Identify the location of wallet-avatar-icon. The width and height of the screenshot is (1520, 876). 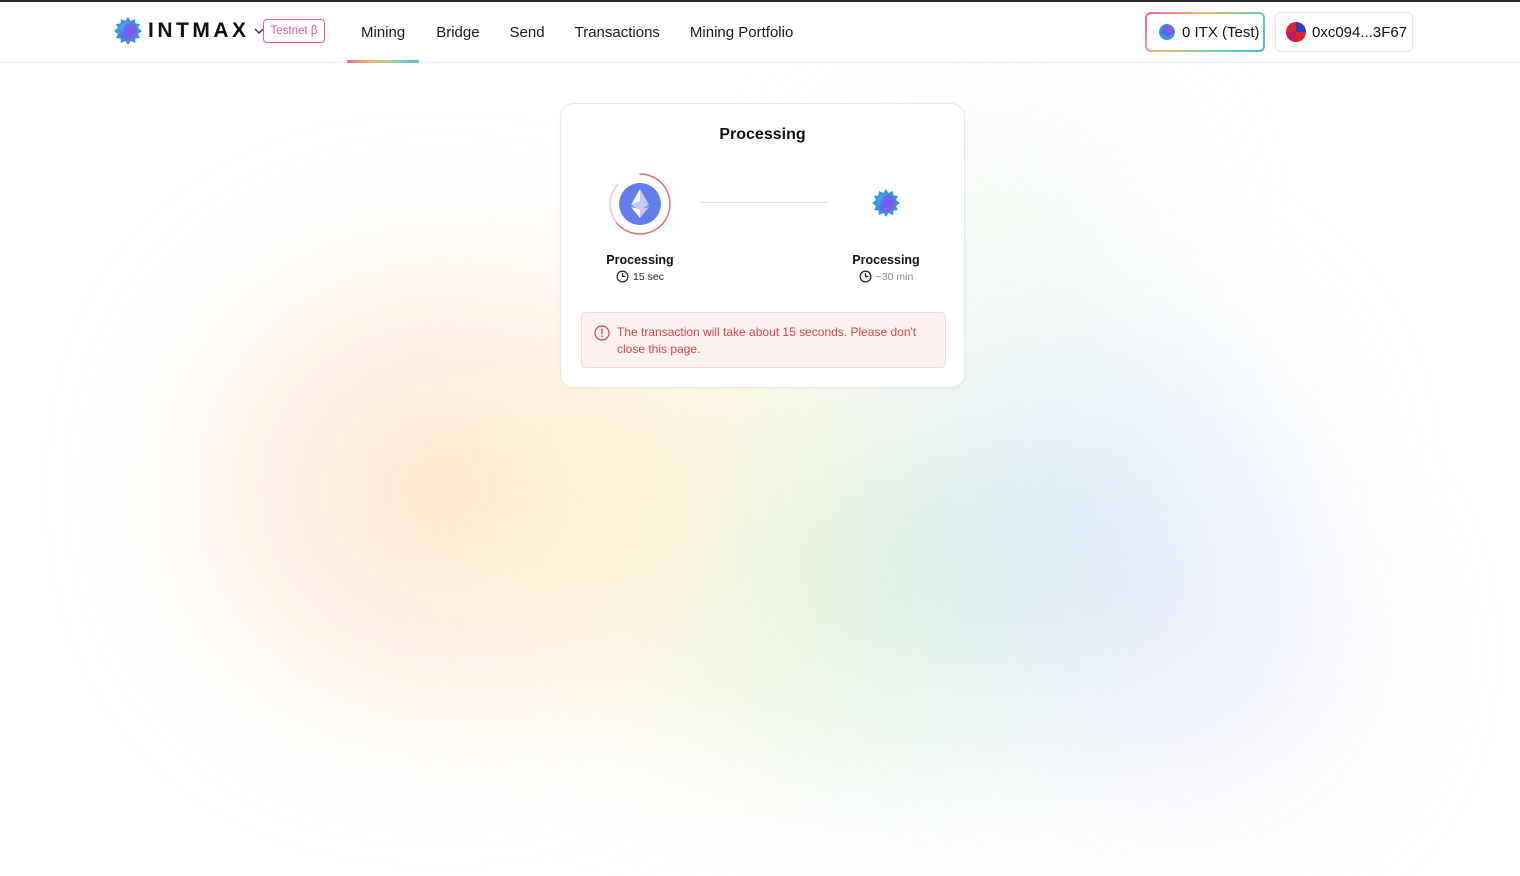
(1296, 32).